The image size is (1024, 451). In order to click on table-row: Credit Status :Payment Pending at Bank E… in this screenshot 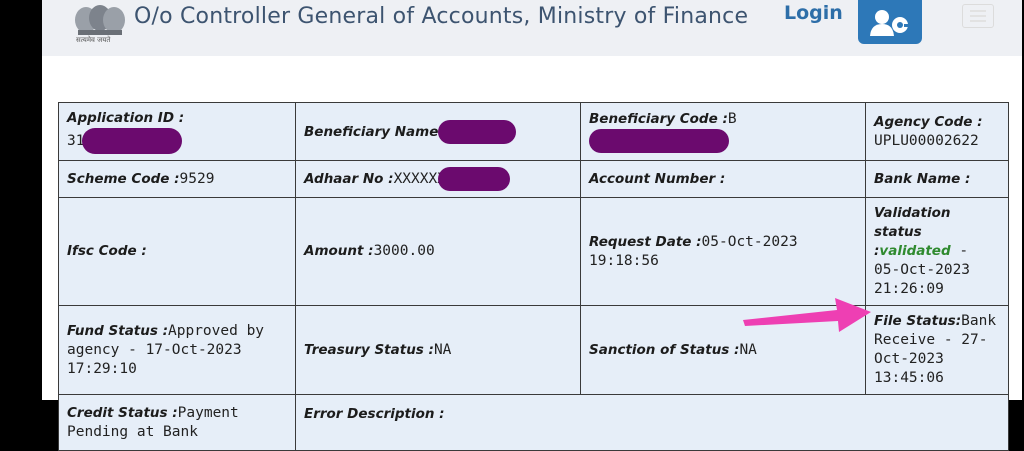, I will do `click(533, 422)`.